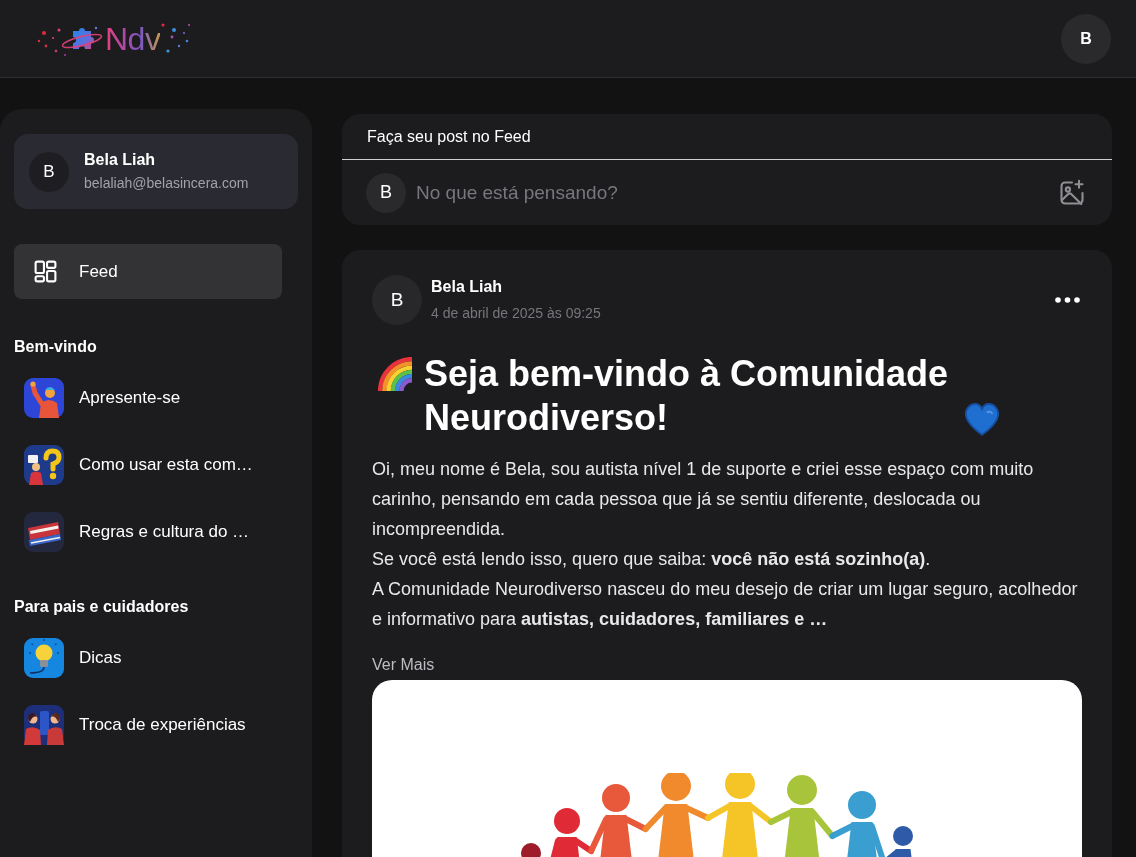  I want to click on post-paragraph: Oi, meu nome é Bela, sou autista nível 1 de suporte e criei esse espaço com muito carinho, pensando em cada pessoa que já se sentiu diferente, deslocada ou incompreendida., so click(703, 499).